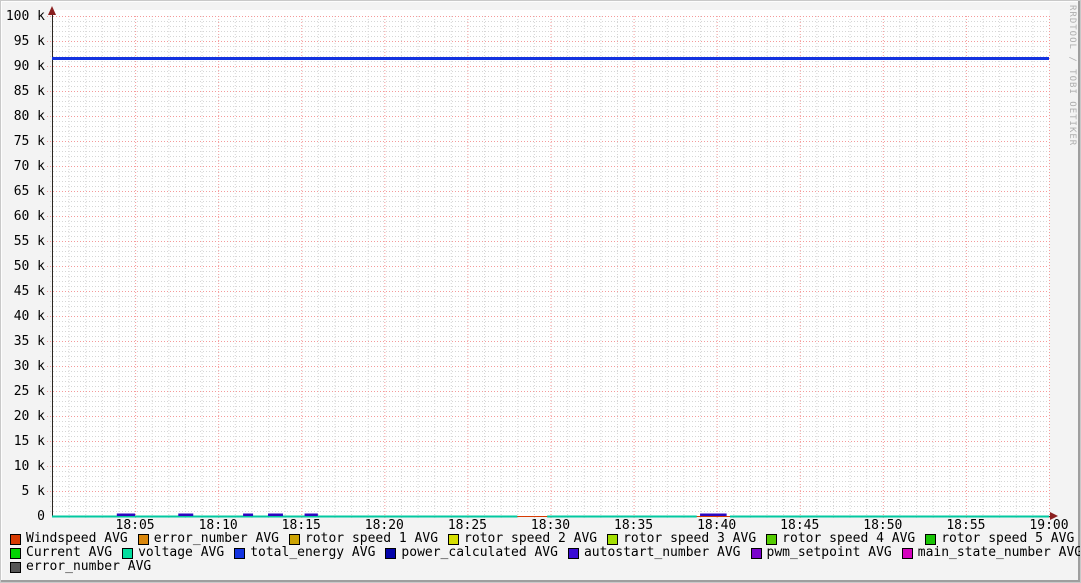 Image resolution: width=1081 pixels, height=583 pixels. I want to click on y-tick-label: 50 k, so click(29, 266).